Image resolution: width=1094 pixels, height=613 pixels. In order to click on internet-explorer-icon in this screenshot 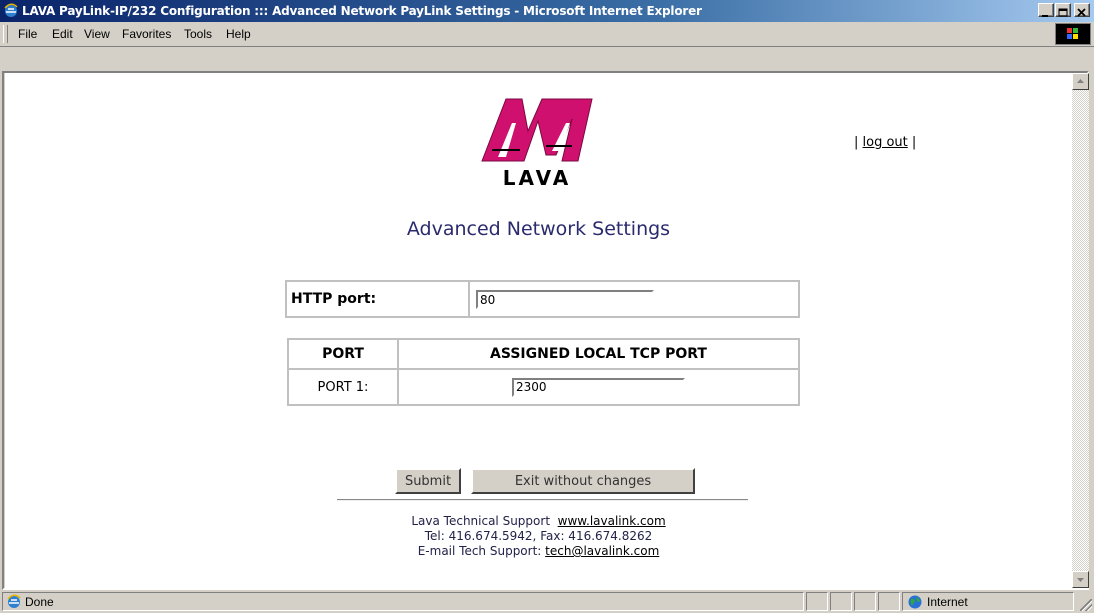, I will do `click(11, 10)`.